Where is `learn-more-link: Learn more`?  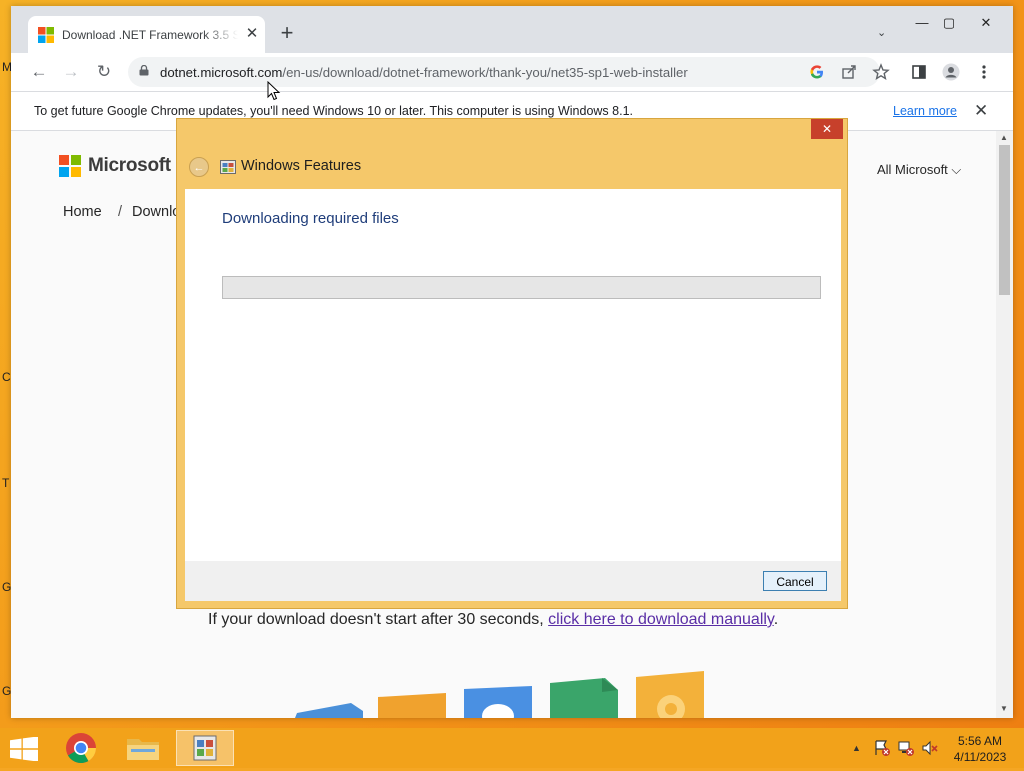
learn-more-link: Learn more is located at coordinates (925, 111).